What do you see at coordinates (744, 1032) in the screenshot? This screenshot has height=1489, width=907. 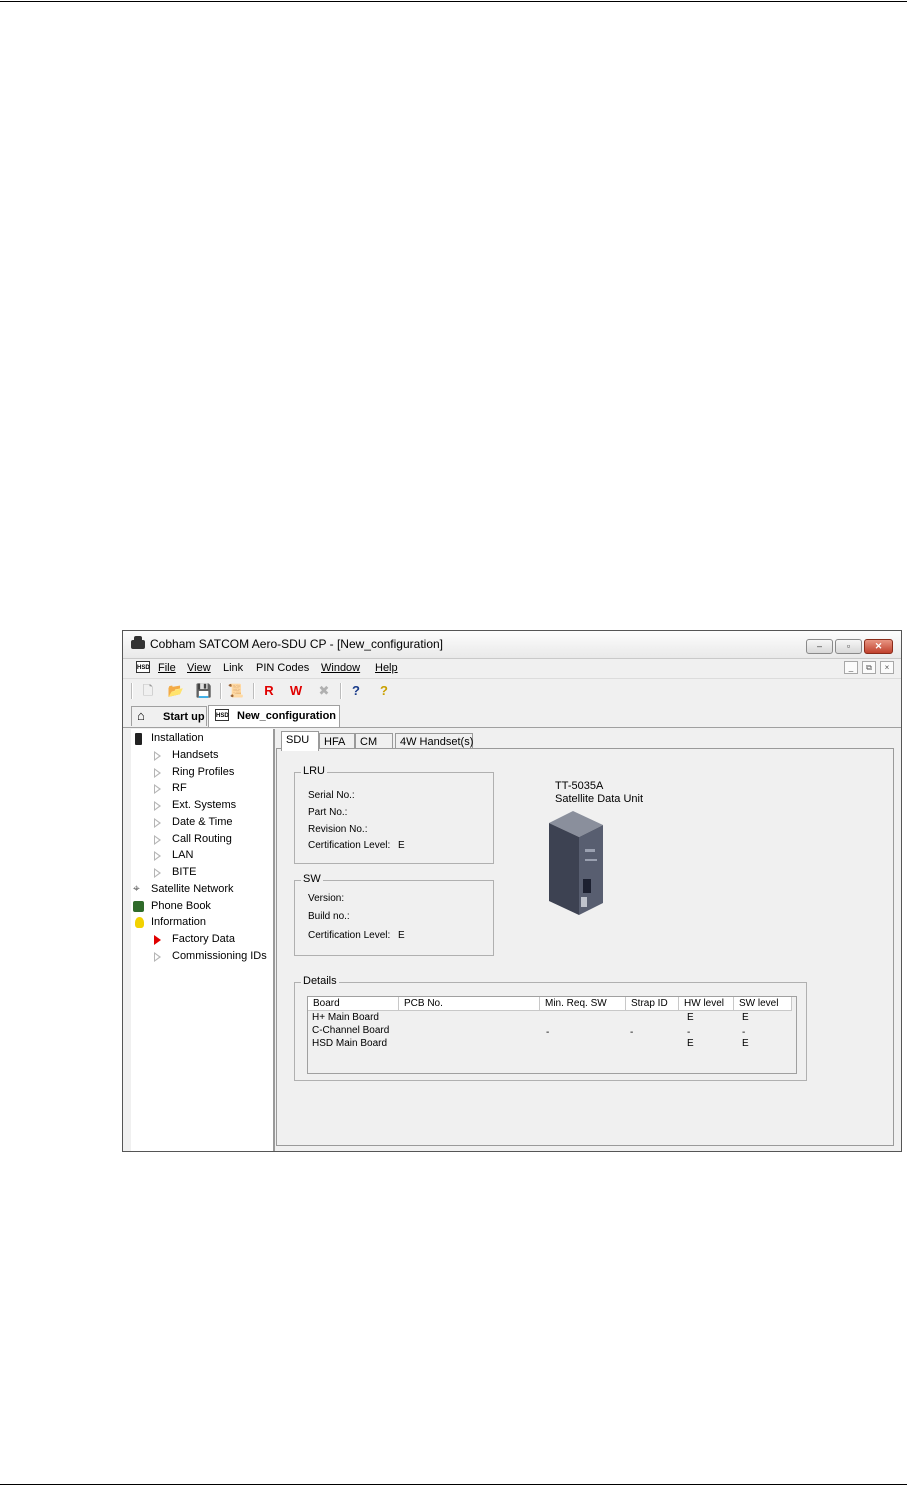 I see `table-row-sw-level: -` at bounding box center [744, 1032].